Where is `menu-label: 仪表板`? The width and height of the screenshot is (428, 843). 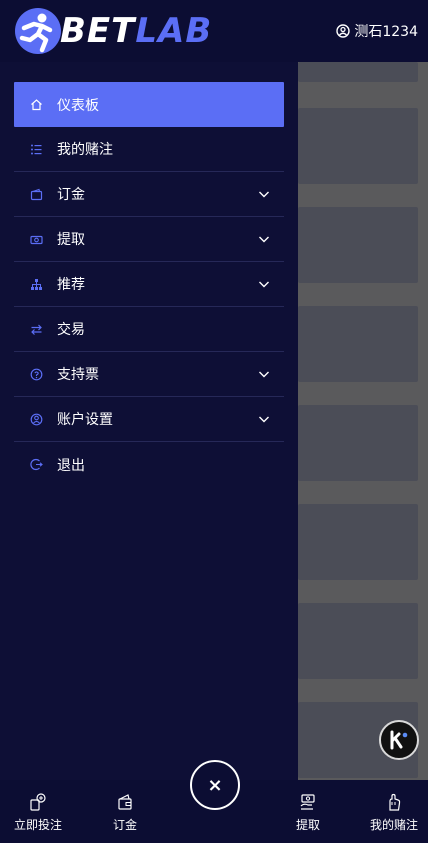 menu-label: 仪表板 is located at coordinates (78, 105).